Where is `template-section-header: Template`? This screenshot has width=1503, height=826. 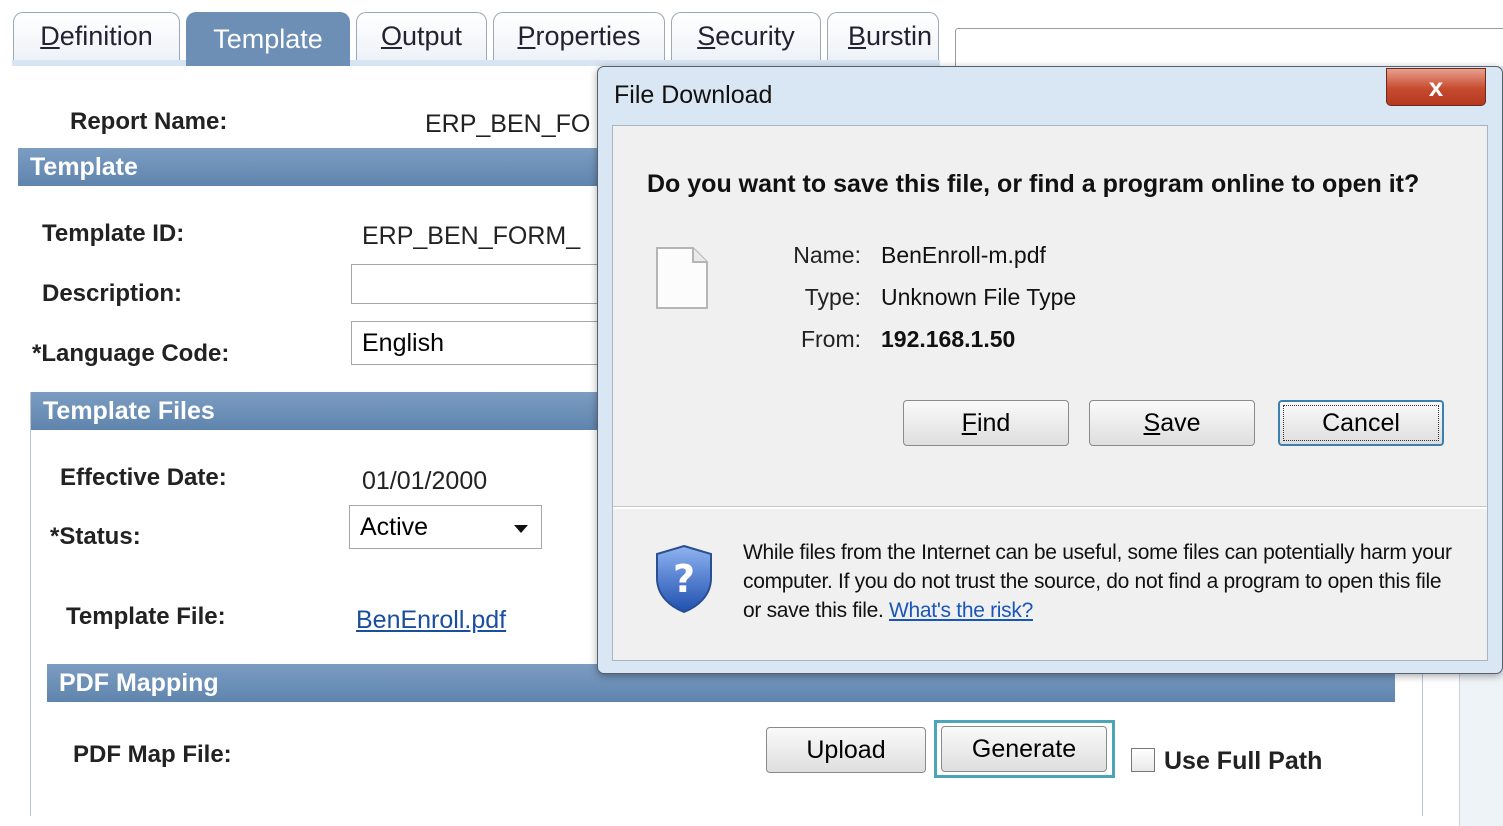 template-section-header: Template is located at coordinates (318, 167).